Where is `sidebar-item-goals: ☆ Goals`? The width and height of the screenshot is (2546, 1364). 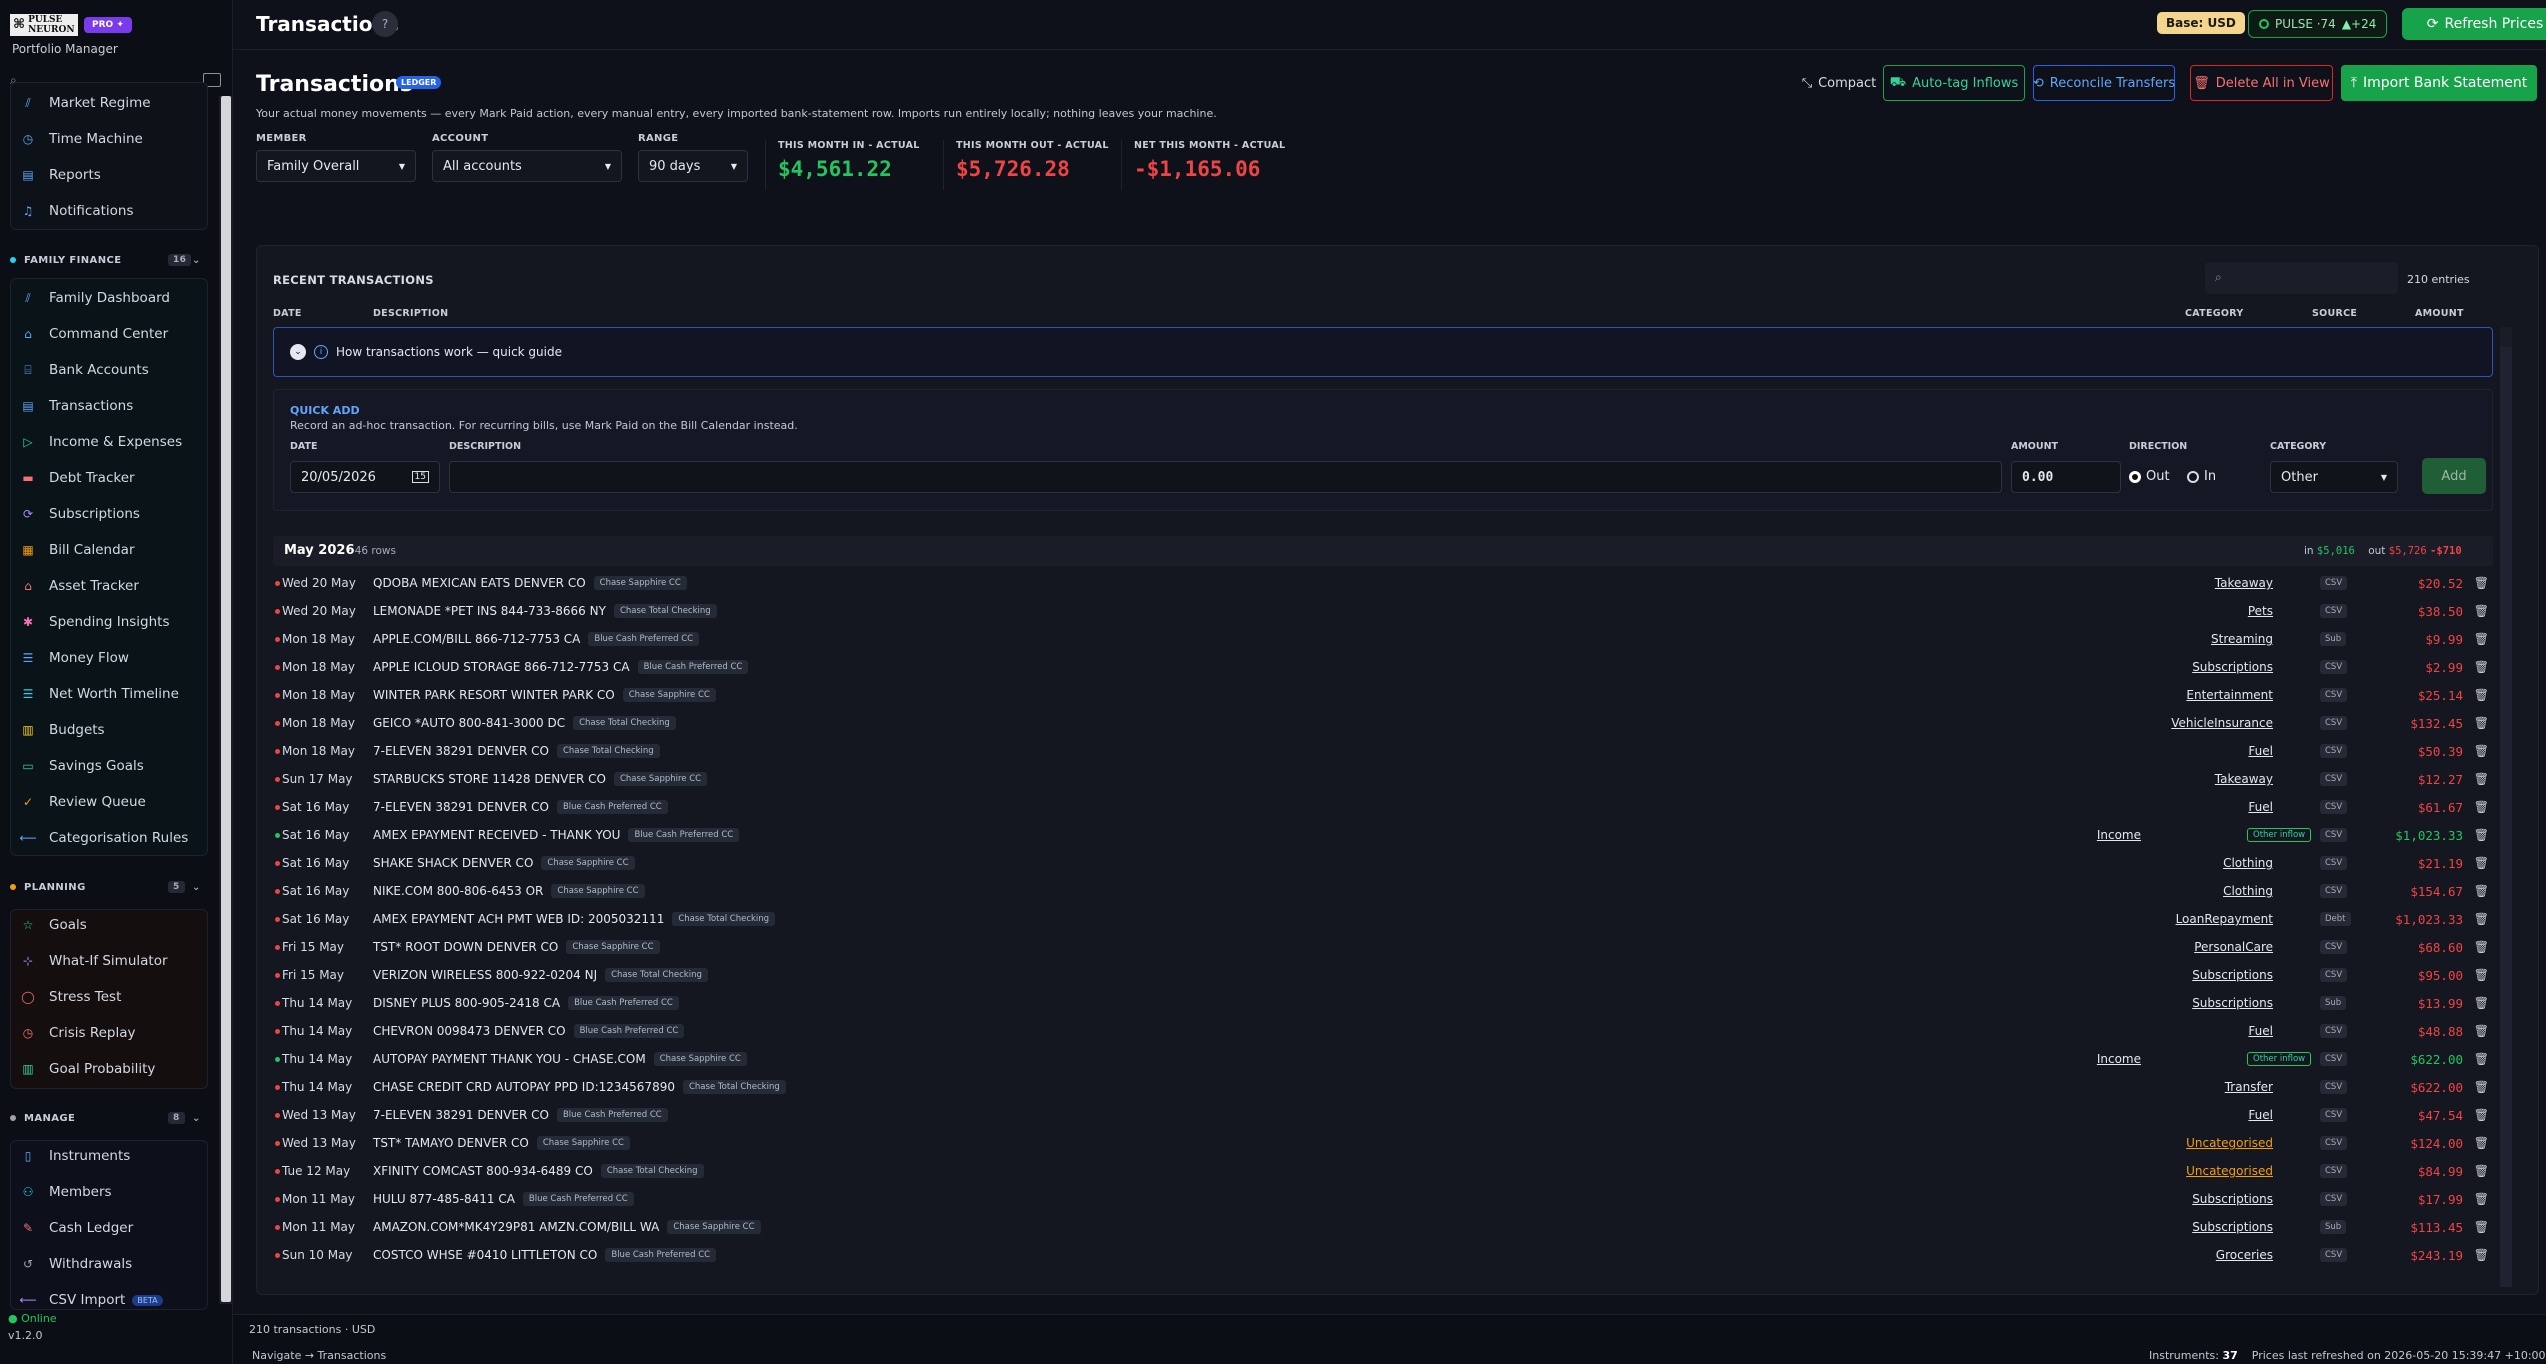
sidebar-item-goals: ☆ Goals is located at coordinates (53, 925).